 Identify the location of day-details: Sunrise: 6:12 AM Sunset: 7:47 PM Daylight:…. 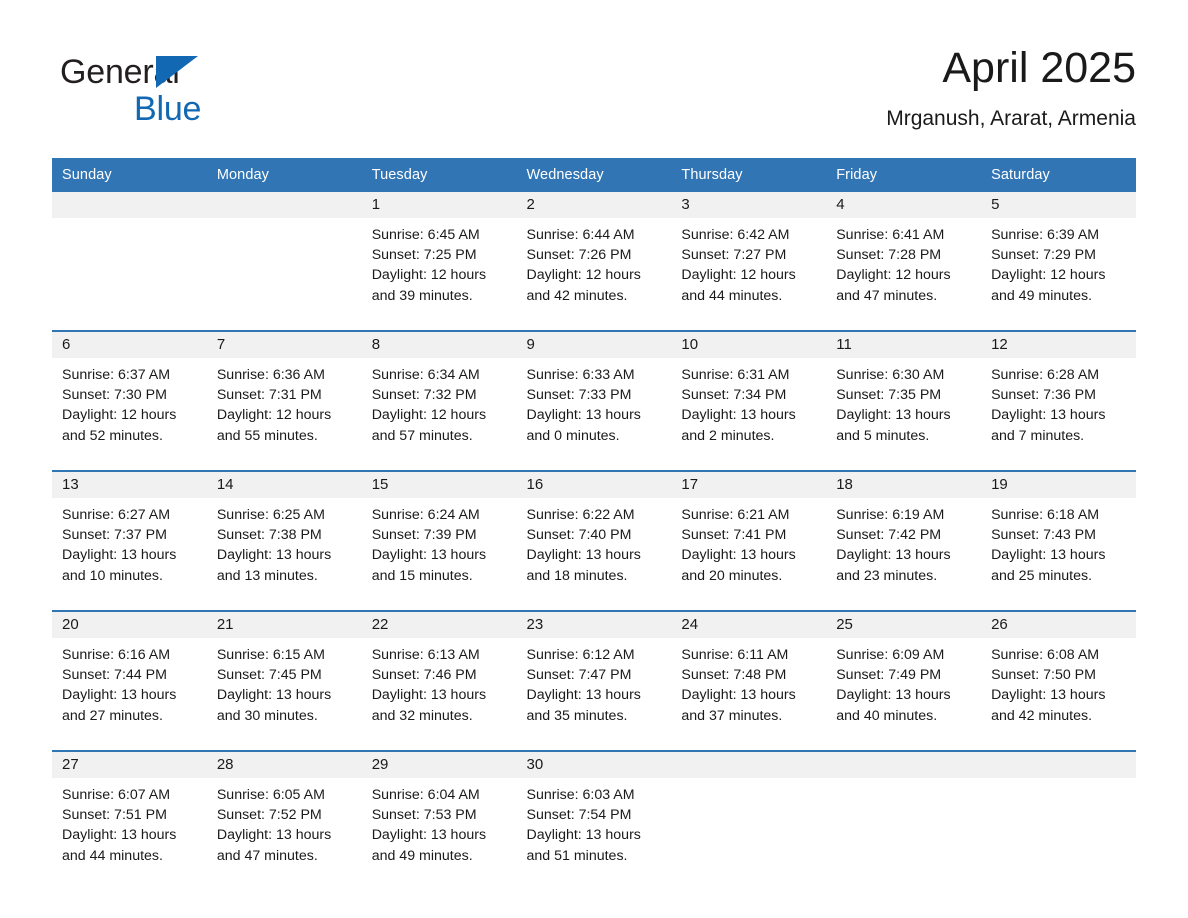
(594, 682).